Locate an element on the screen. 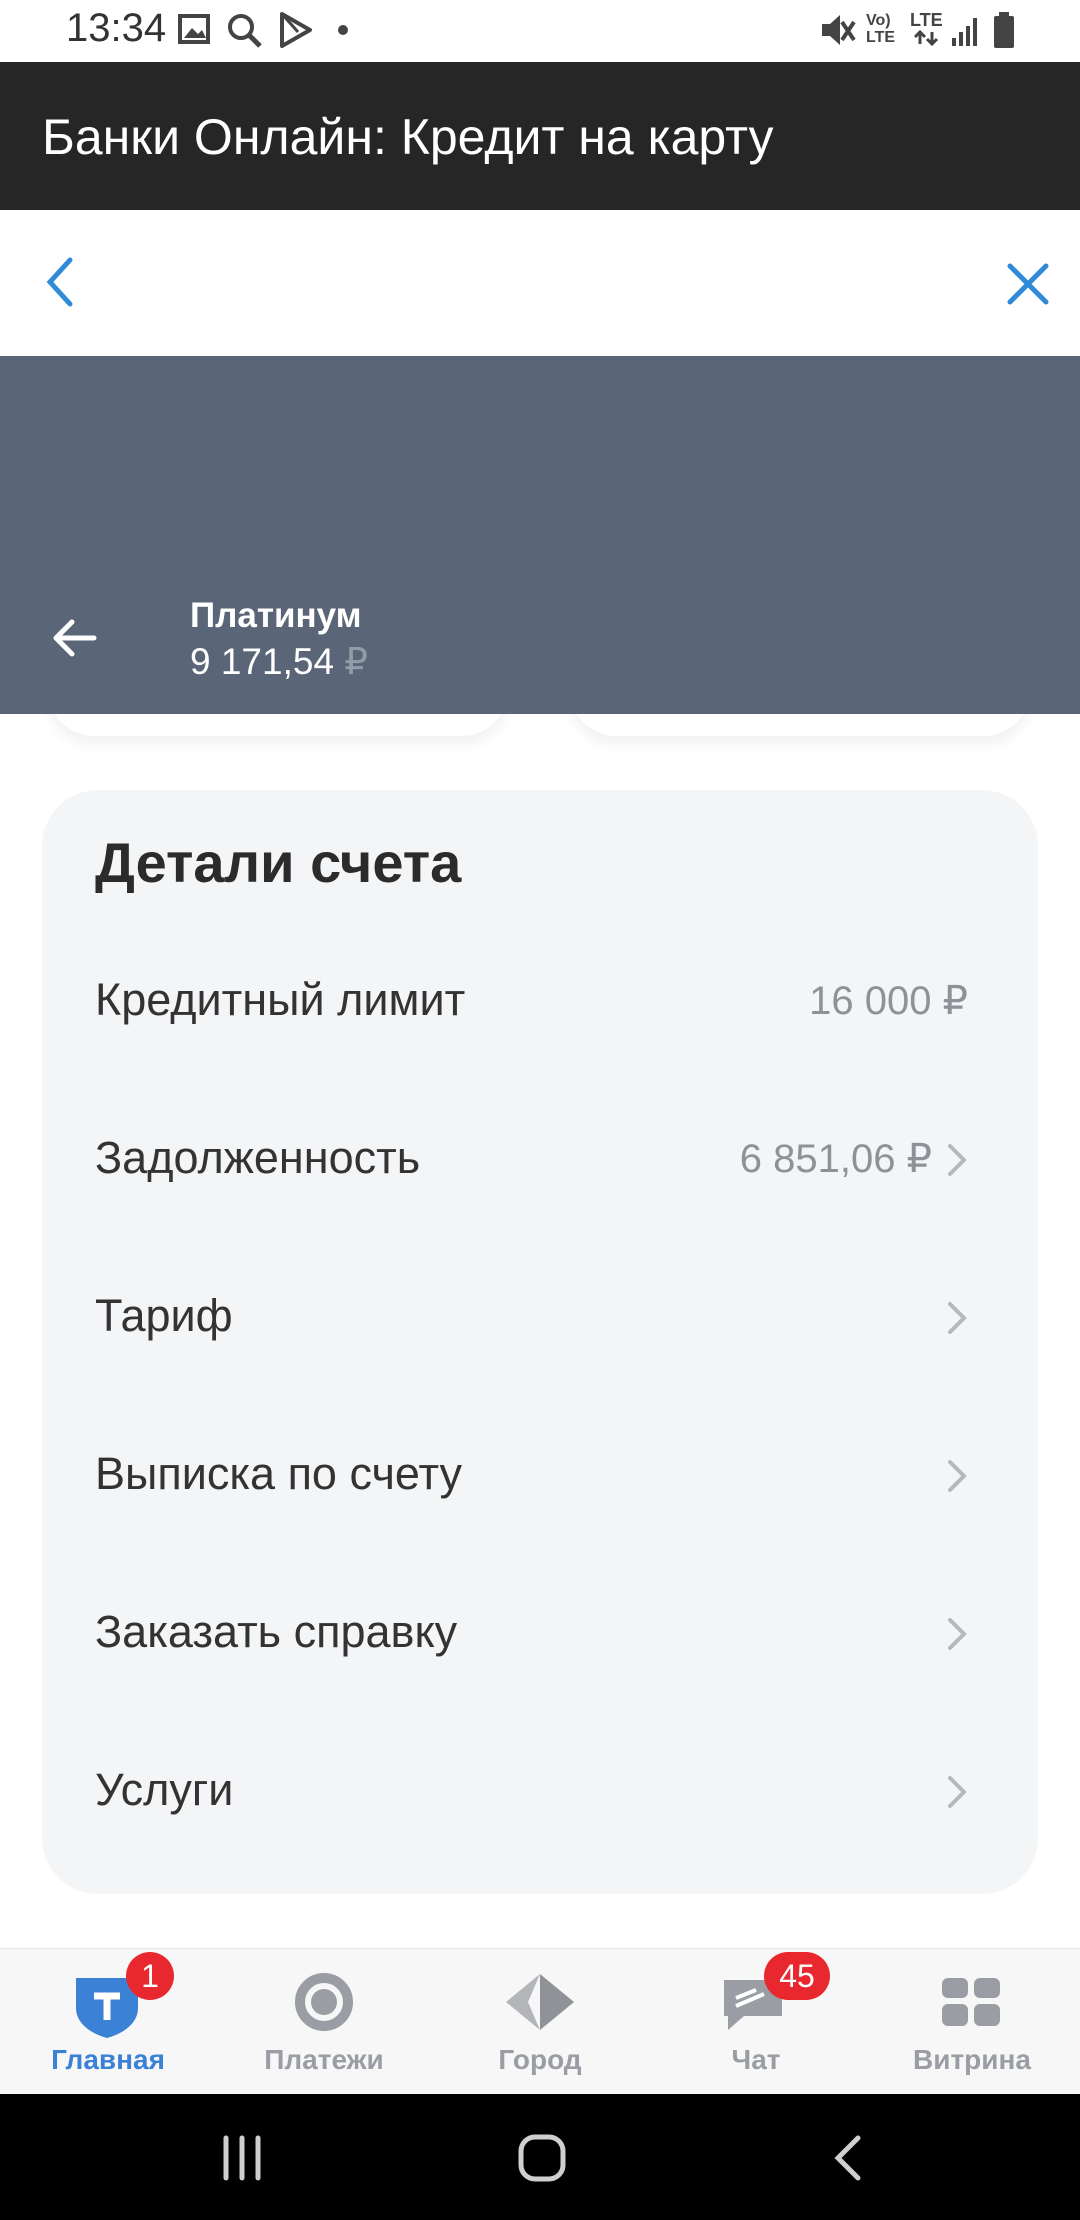  row-label: Кредитный лимит is located at coordinates (280, 999).